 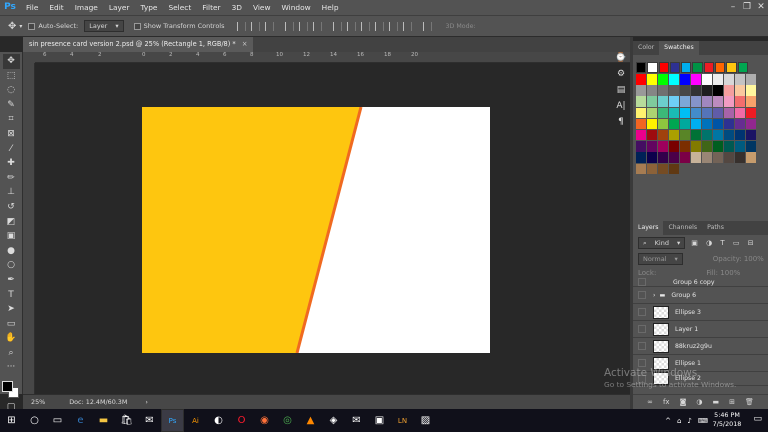 What do you see at coordinates (334, 26) in the screenshot?
I see `align-buttons` at bounding box center [334, 26].